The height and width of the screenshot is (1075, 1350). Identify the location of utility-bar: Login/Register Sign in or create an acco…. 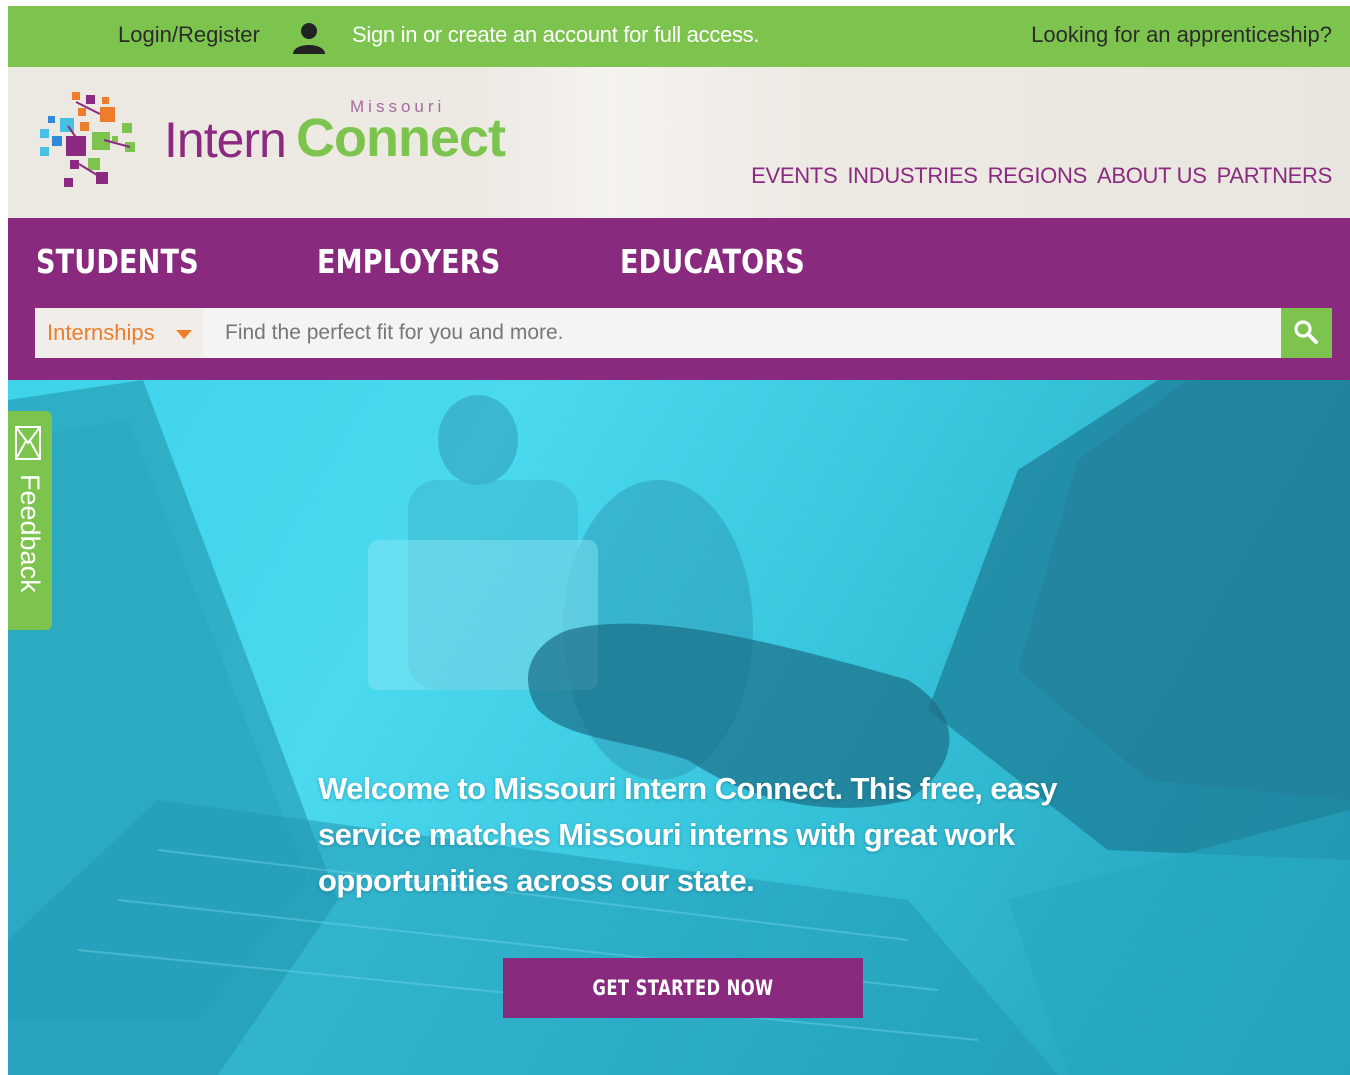
(679, 36).